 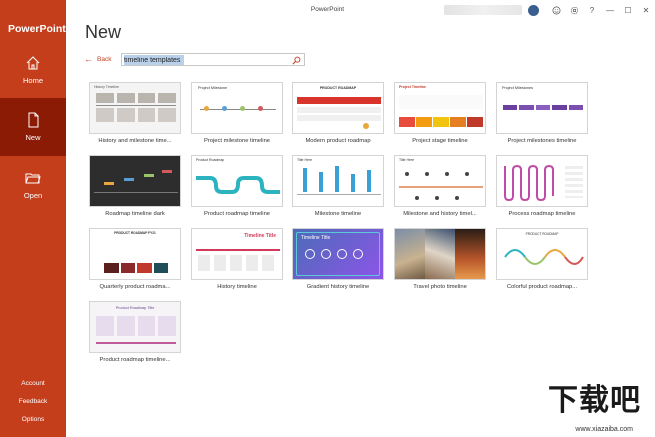 What do you see at coordinates (33, 63) in the screenshot?
I see `home-icon` at bounding box center [33, 63].